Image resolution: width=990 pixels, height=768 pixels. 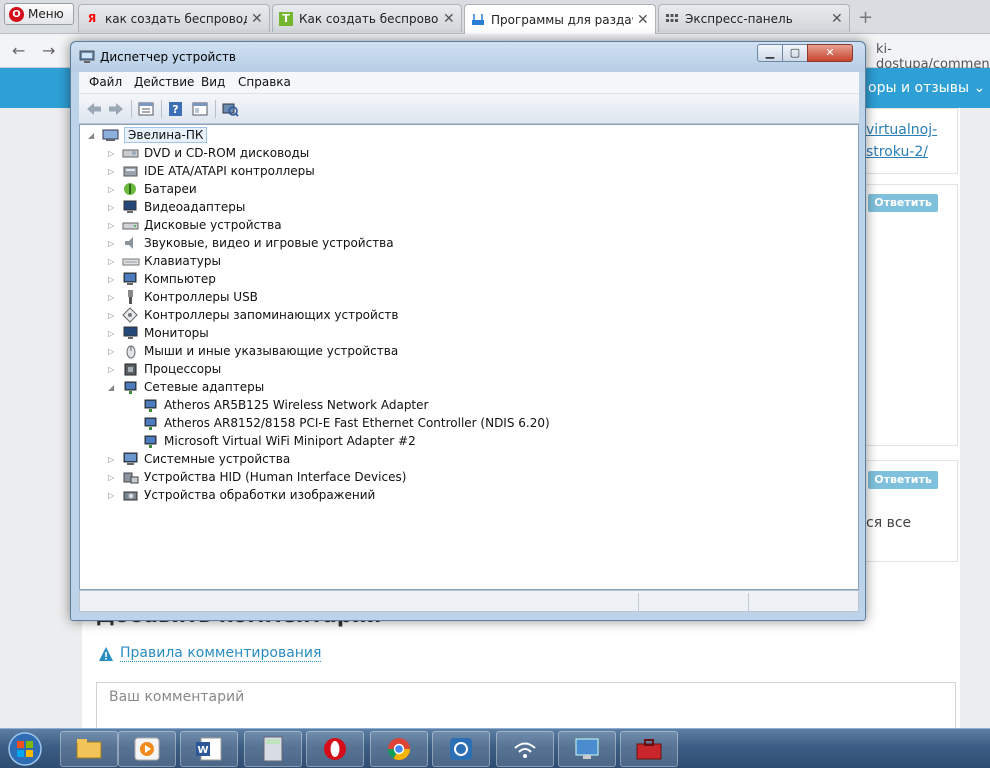 I want to click on tree-category: ▷ Дисковые устройства, so click(x=195, y=225).